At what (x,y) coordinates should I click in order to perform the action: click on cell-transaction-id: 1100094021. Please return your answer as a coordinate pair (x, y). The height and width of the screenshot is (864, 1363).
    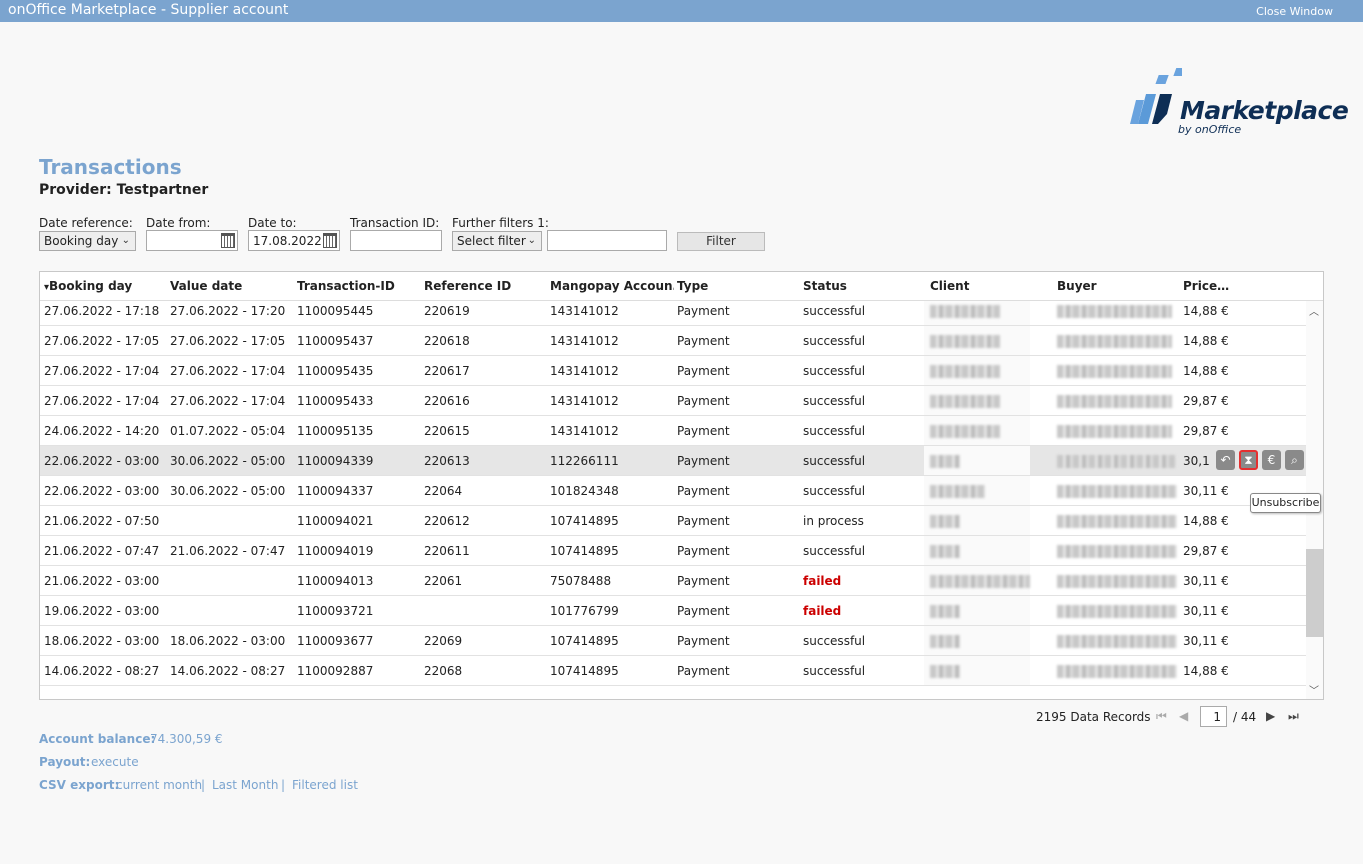
    Looking at the image, I should click on (335, 521).